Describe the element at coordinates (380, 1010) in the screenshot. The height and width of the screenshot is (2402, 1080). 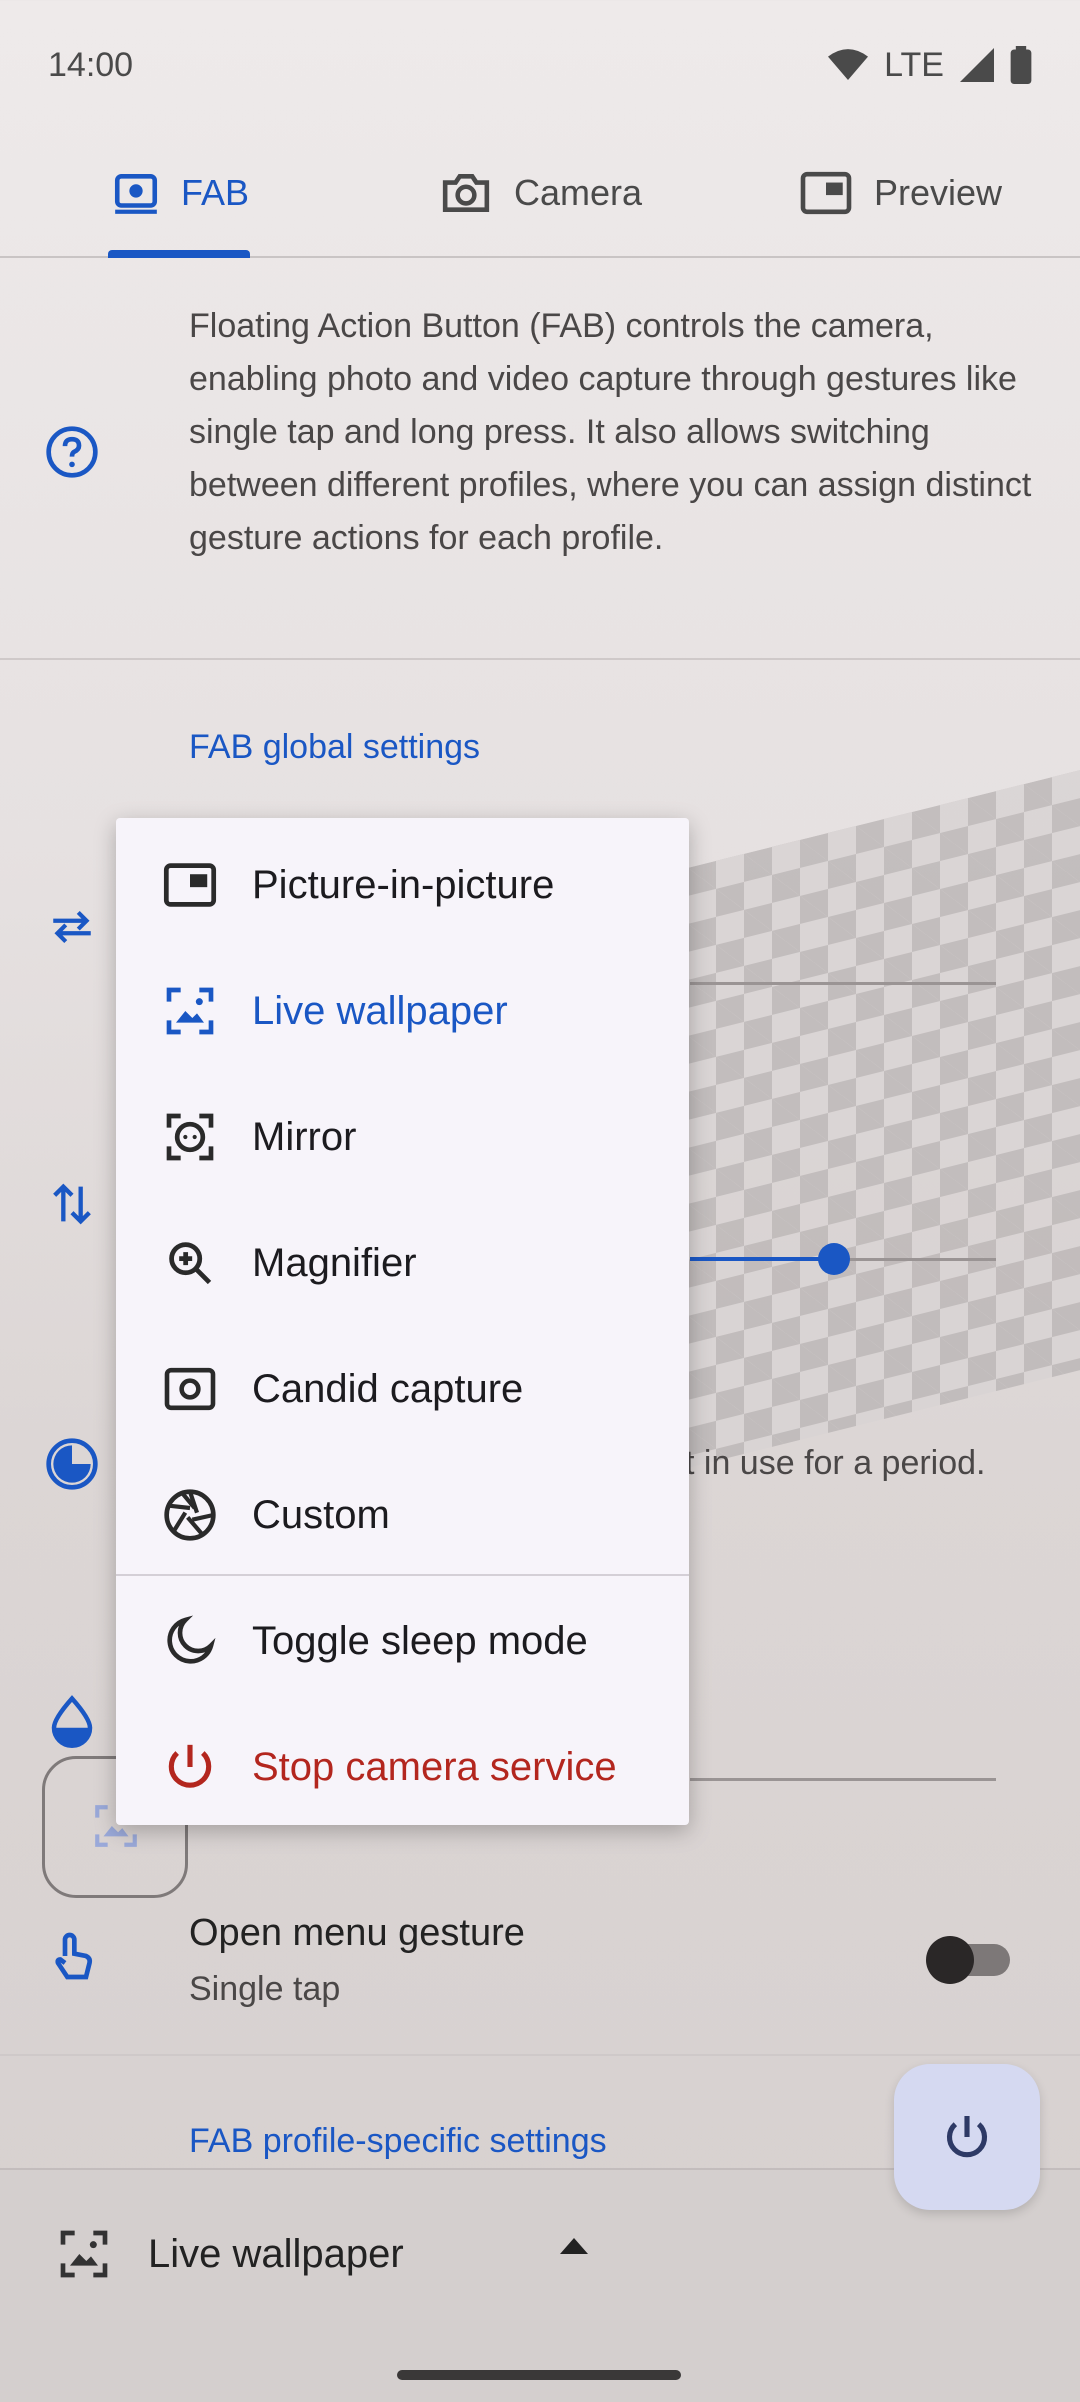
I see `menu-item-label: Live wallpaper` at that location.